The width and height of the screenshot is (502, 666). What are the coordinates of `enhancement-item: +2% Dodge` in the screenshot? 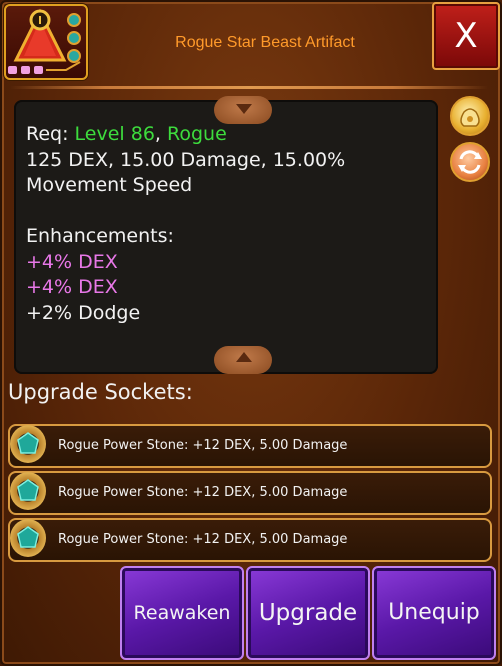 It's located at (83, 312).